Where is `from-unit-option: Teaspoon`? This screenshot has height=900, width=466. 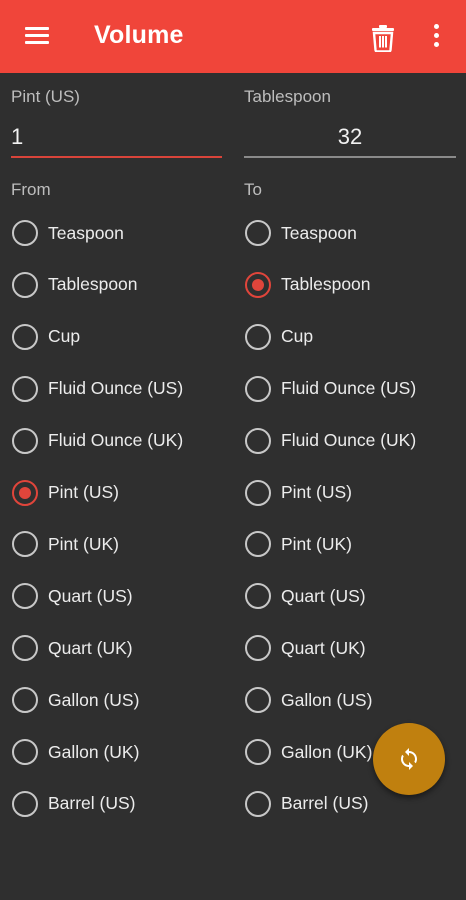 from-unit-option: Teaspoon is located at coordinates (68, 233).